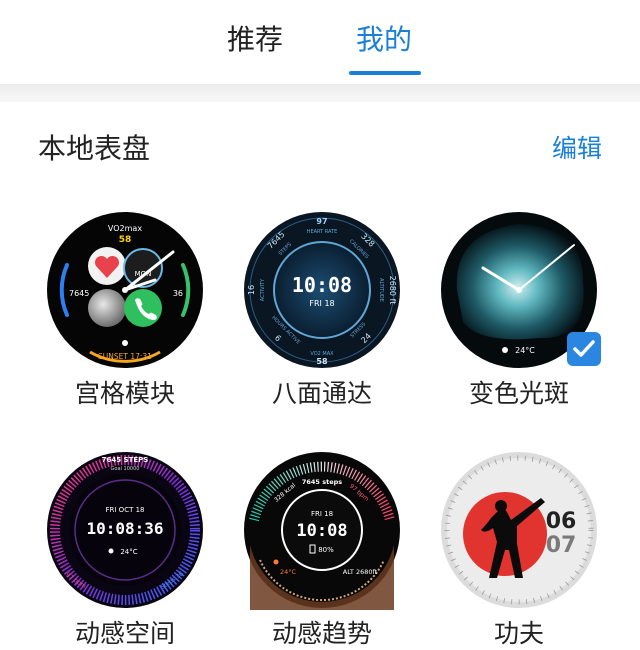 The width and height of the screenshot is (640, 650). I want to click on watch-face-card: VO2max 58 MON 7645 36 SUNSET 17:31 宫格模块, so click(125, 310).